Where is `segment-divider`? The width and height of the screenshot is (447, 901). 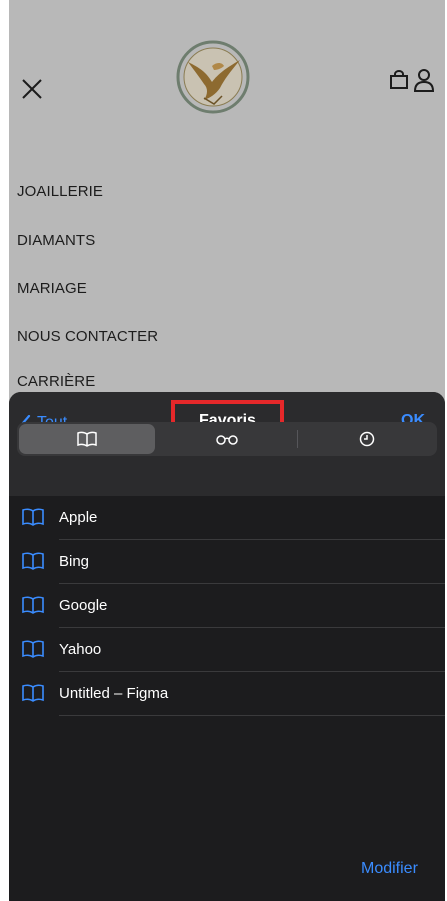
segment-divider is located at coordinates (297, 439).